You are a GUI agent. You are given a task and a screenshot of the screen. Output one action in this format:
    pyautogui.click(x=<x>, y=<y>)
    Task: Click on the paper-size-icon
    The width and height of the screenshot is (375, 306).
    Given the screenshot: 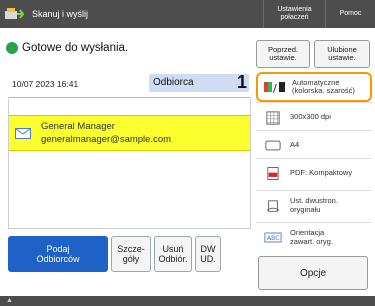 What is the action you would take?
    pyautogui.click(x=273, y=146)
    